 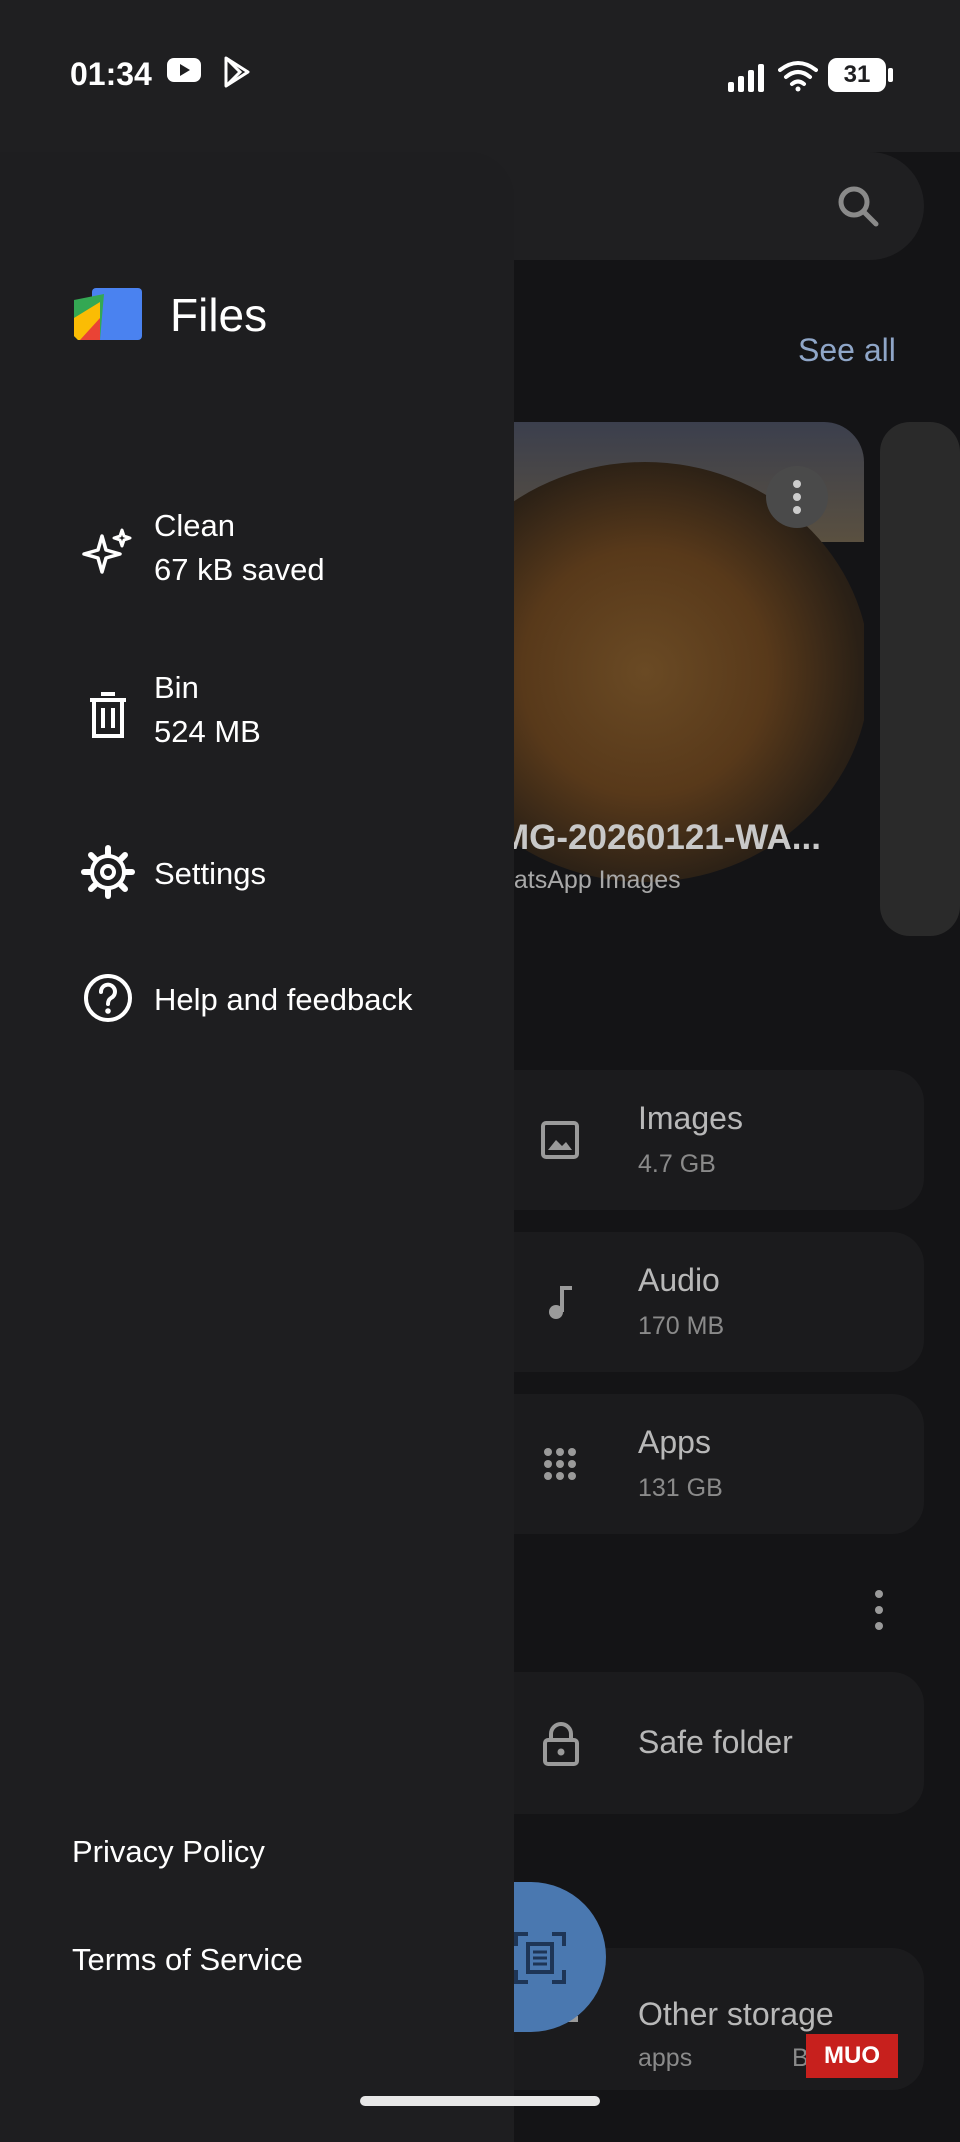 I want to click on drawer-item-help: Help and feedback, so click(x=257, y=998).